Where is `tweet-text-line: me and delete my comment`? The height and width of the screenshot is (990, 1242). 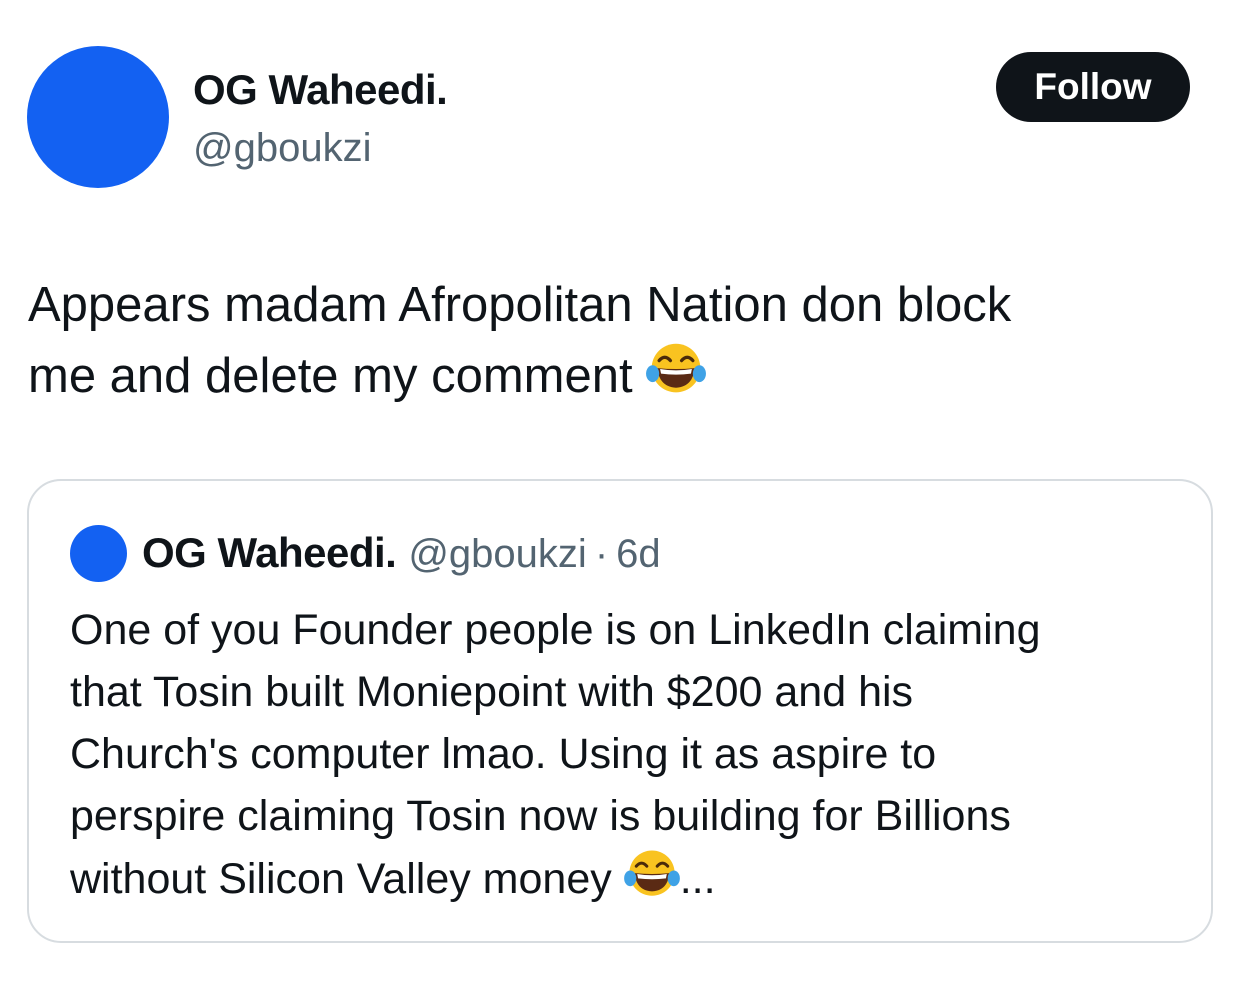 tweet-text-line: me and delete my comment is located at coordinates (618, 375).